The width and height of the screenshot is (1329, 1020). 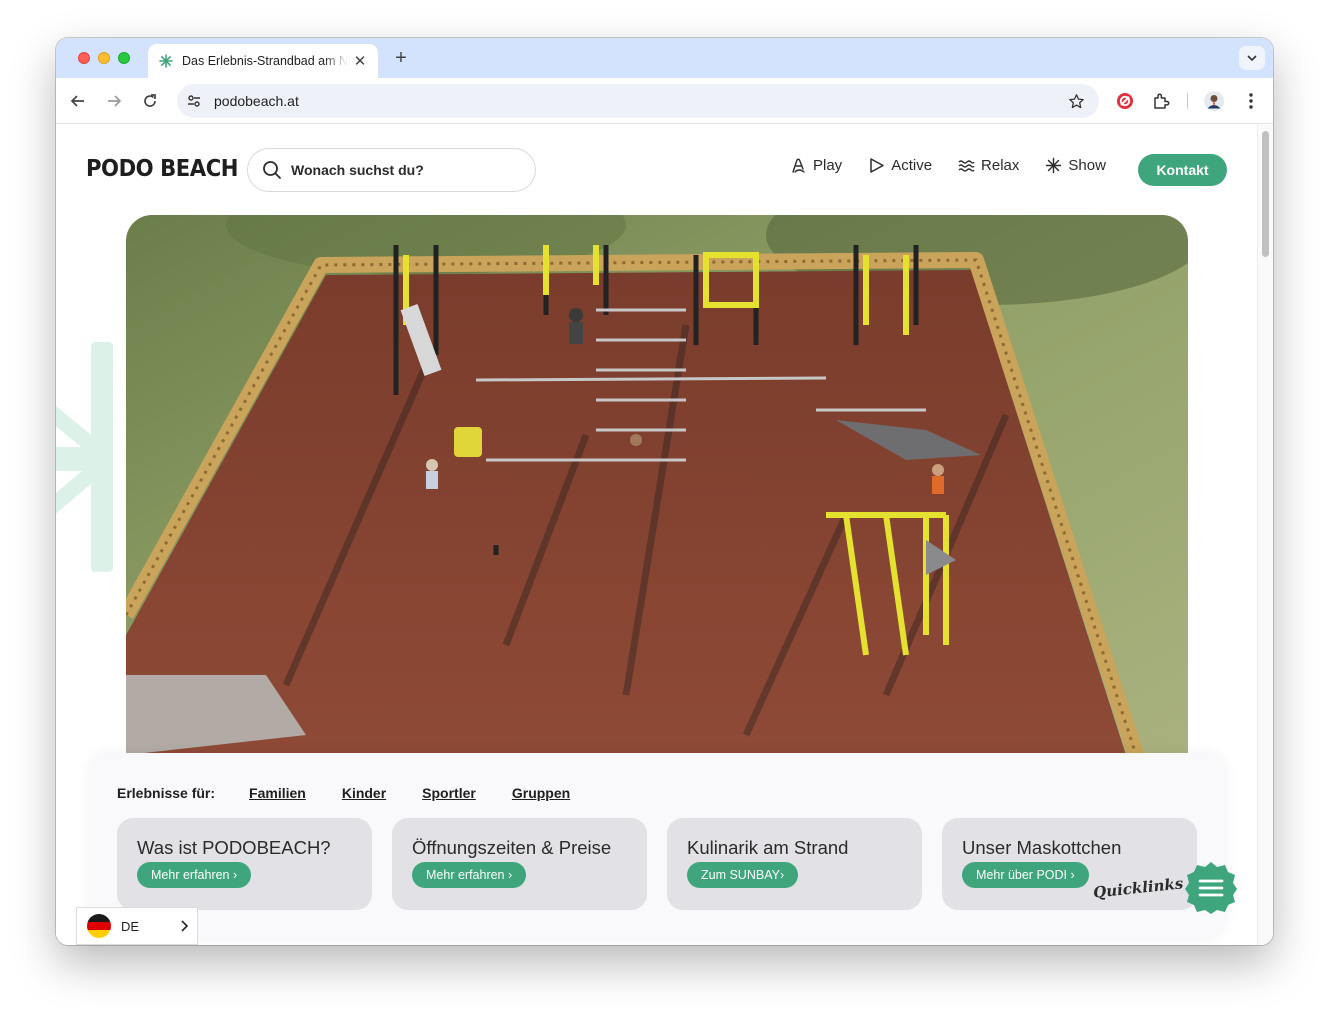 What do you see at coordinates (1000, 165) in the screenshot?
I see `nav-label-relax: Relax` at bounding box center [1000, 165].